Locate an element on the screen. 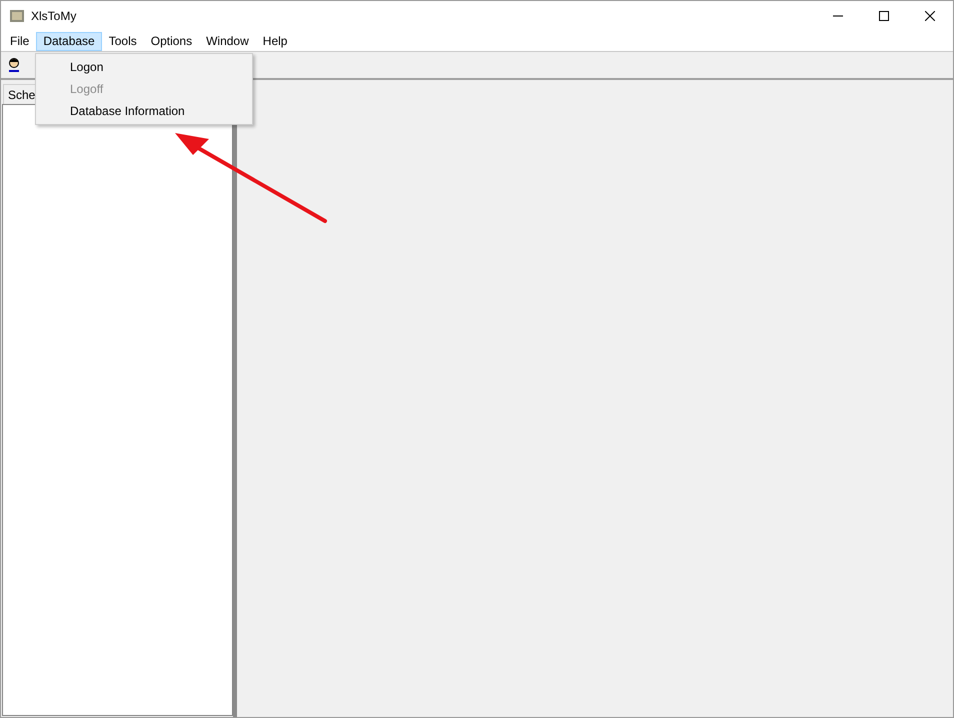 Image resolution: width=954 pixels, height=718 pixels. menu-item: Tools is located at coordinates (123, 41).